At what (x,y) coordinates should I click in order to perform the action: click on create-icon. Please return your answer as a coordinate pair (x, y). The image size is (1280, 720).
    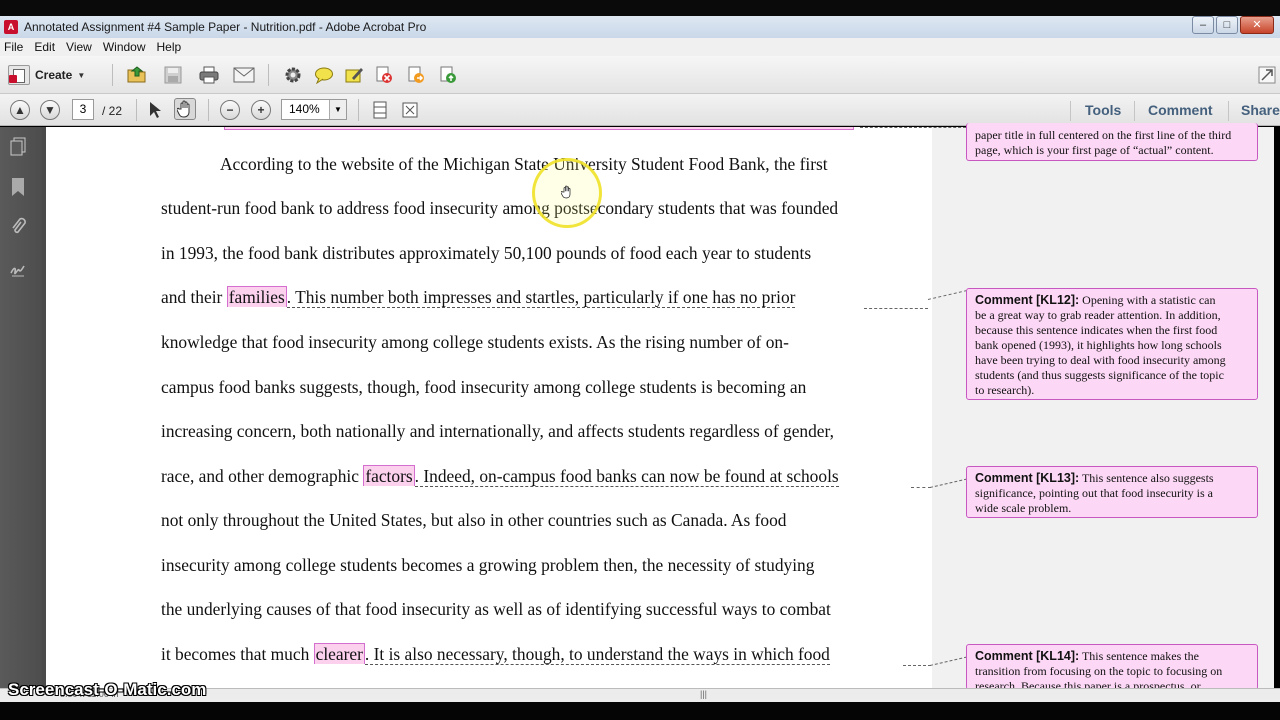
    Looking at the image, I should click on (19, 75).